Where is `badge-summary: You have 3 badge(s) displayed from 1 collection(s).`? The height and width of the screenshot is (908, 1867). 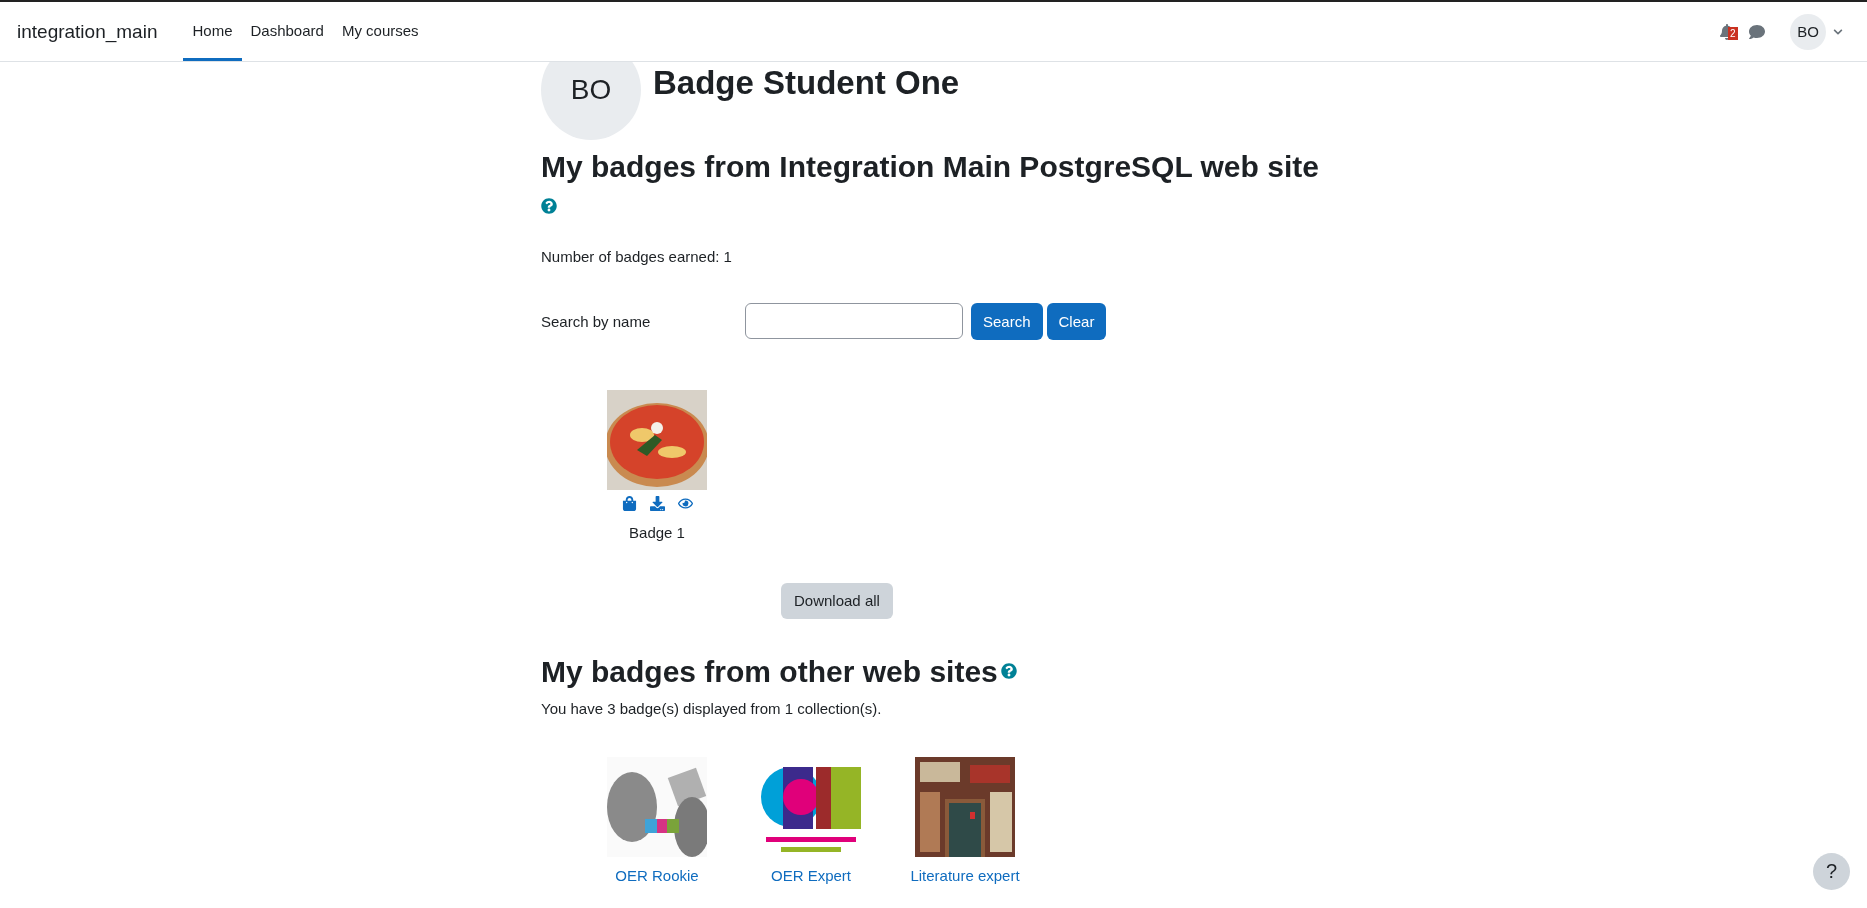
badge-summary: You have 3 badge(s) displayed from 1 collection(s). is located at coordinates (712, 708).